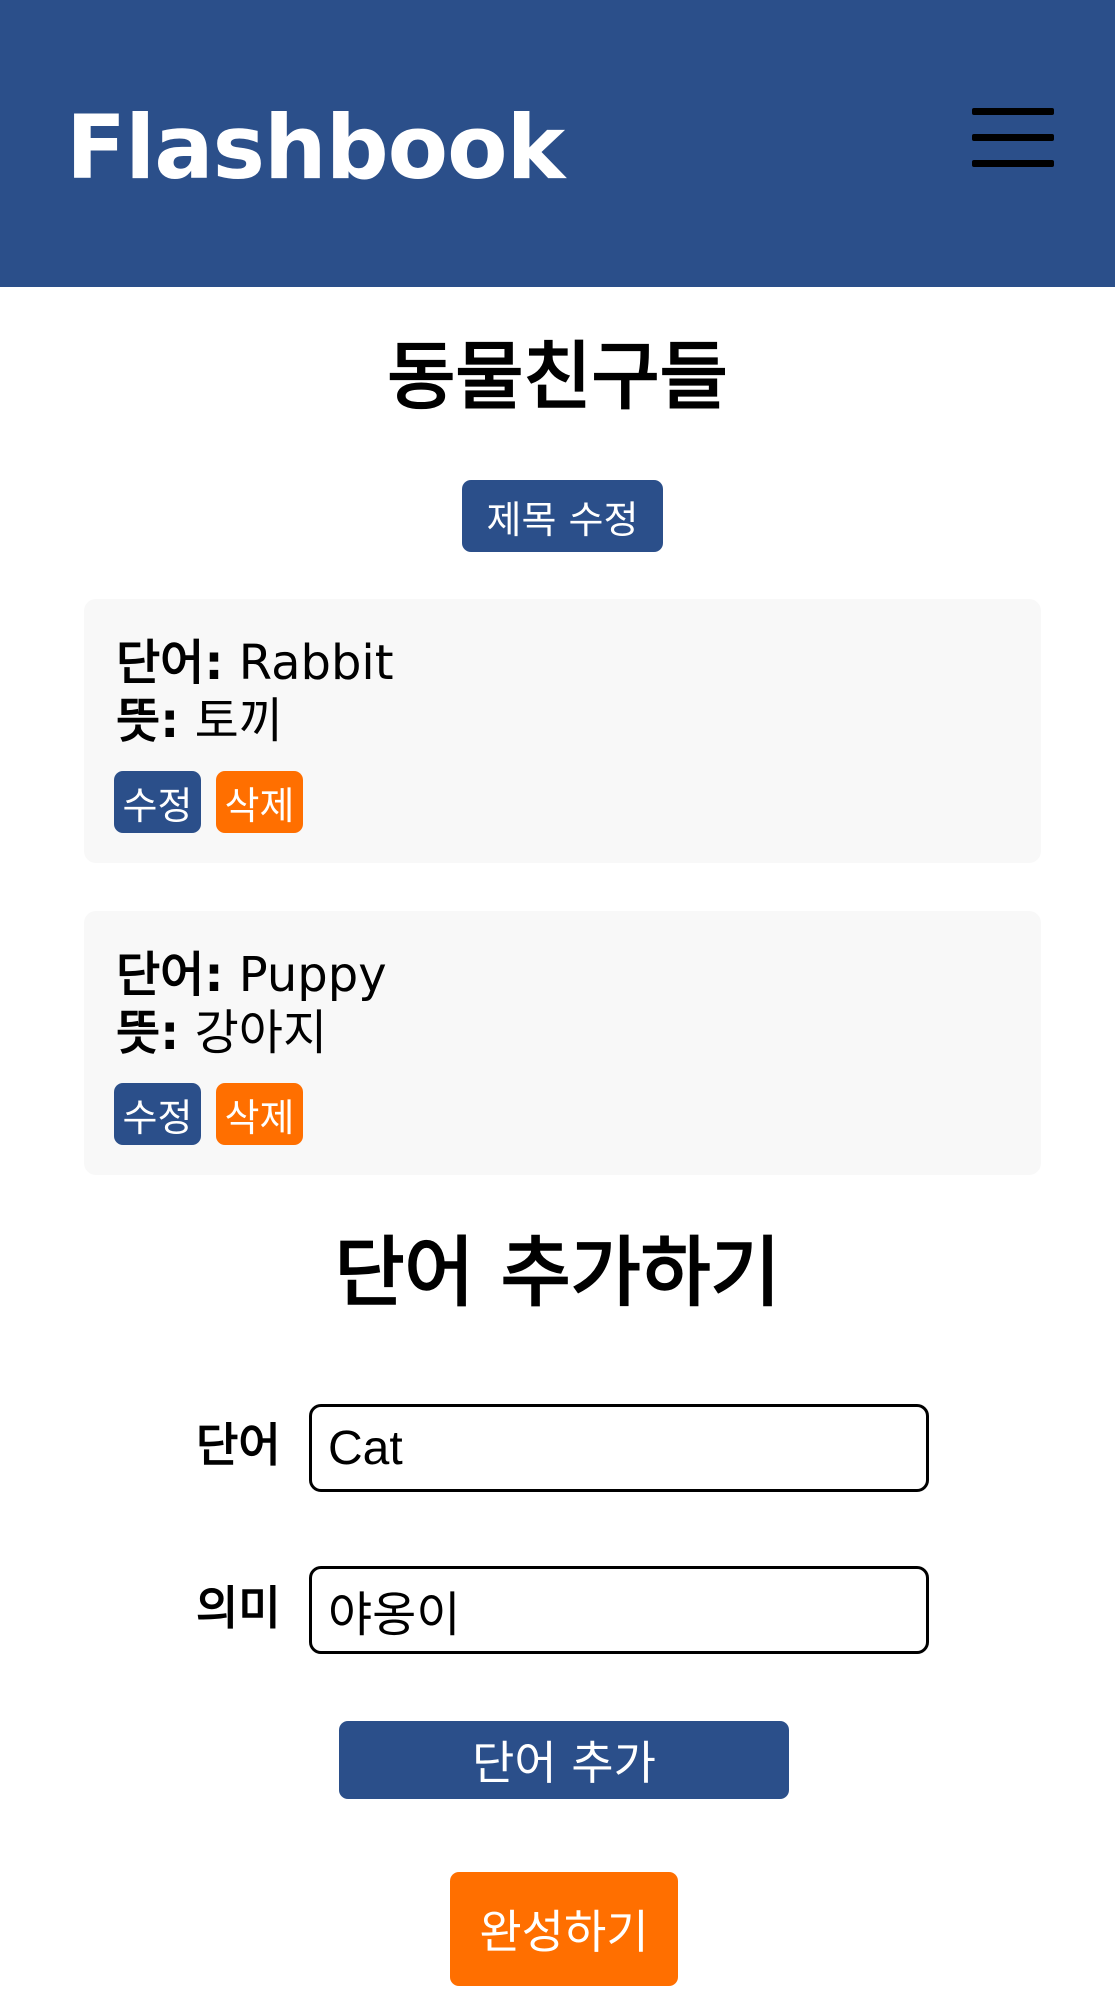 The image size is (1115, 2003). Describe the element at coordinates (238, 1445) in the screenshot. I see `word-field-label: 단어` at that location.